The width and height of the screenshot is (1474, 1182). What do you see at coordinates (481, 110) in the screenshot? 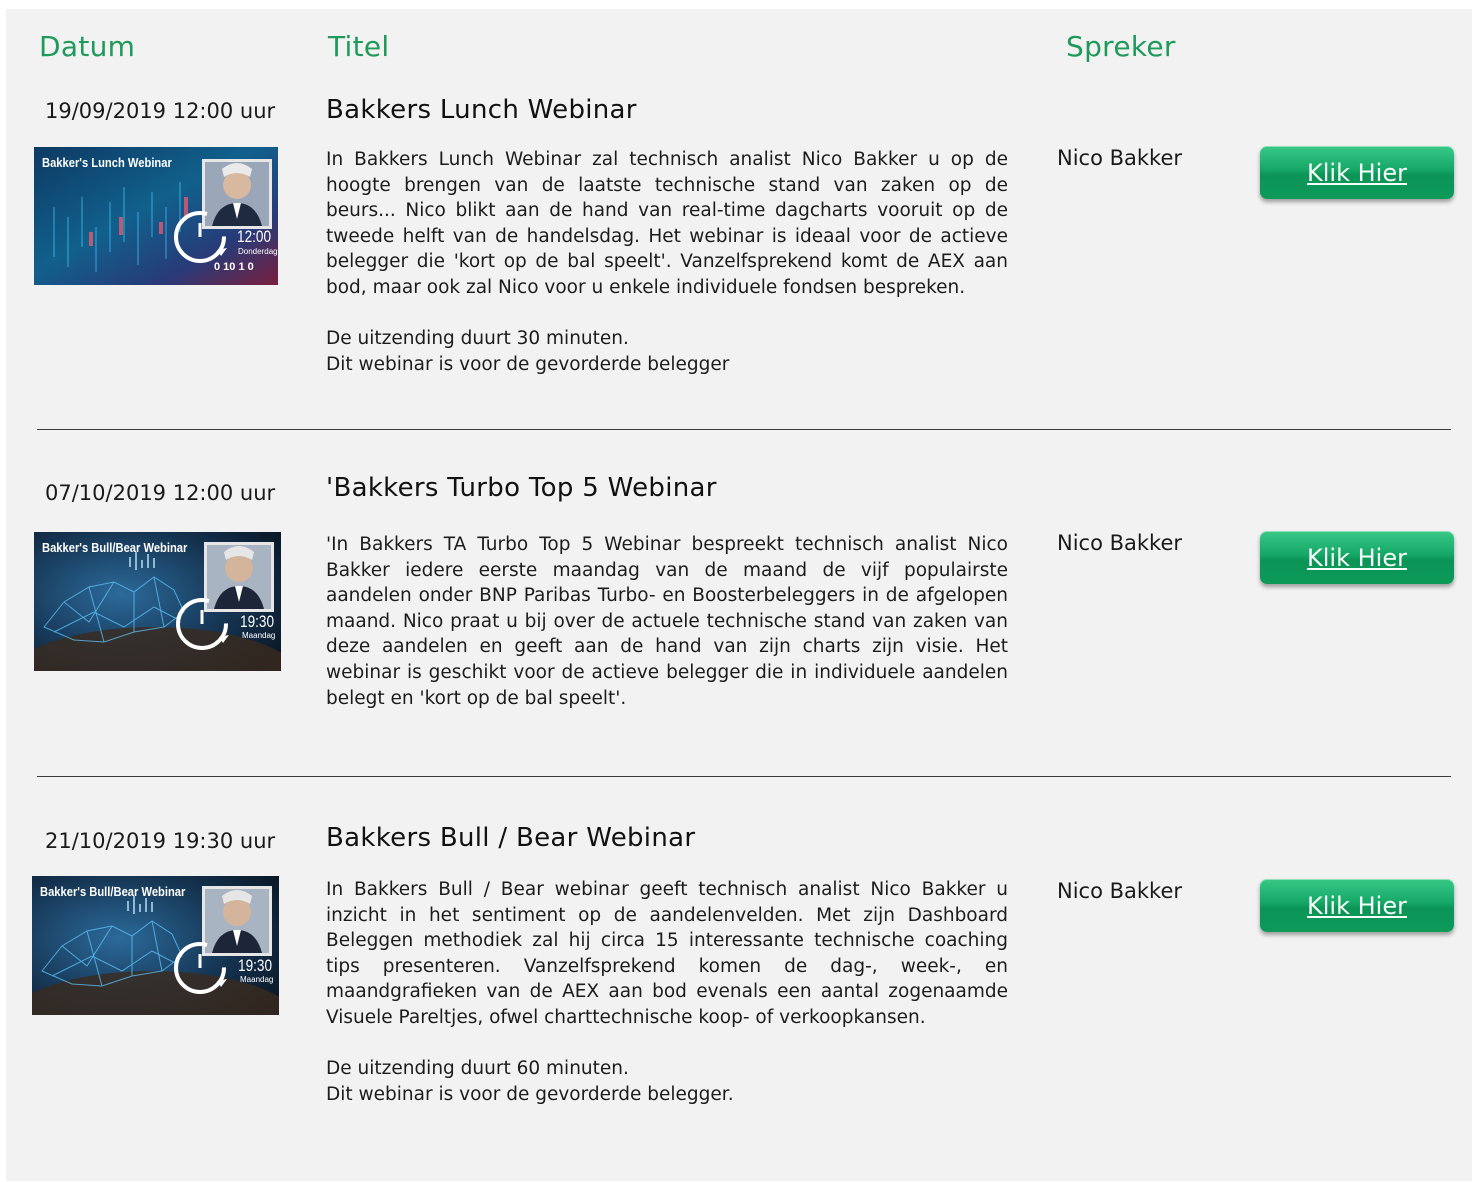
I see `webinar-title: Bakkers Lunch Webinar` at bounding box center [481, 110].